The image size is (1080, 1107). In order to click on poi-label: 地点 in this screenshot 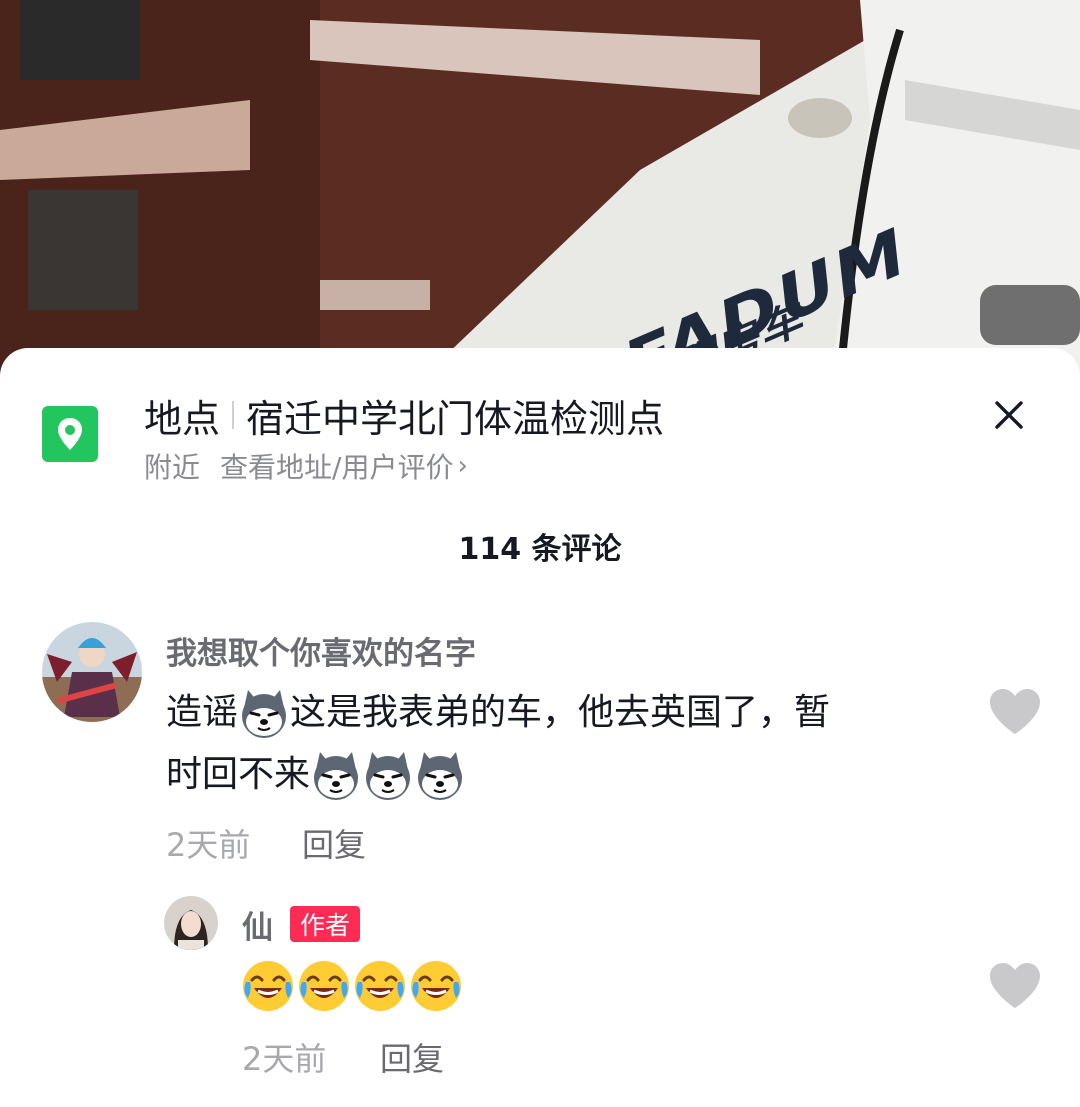, I will do `click(182, 418)`.